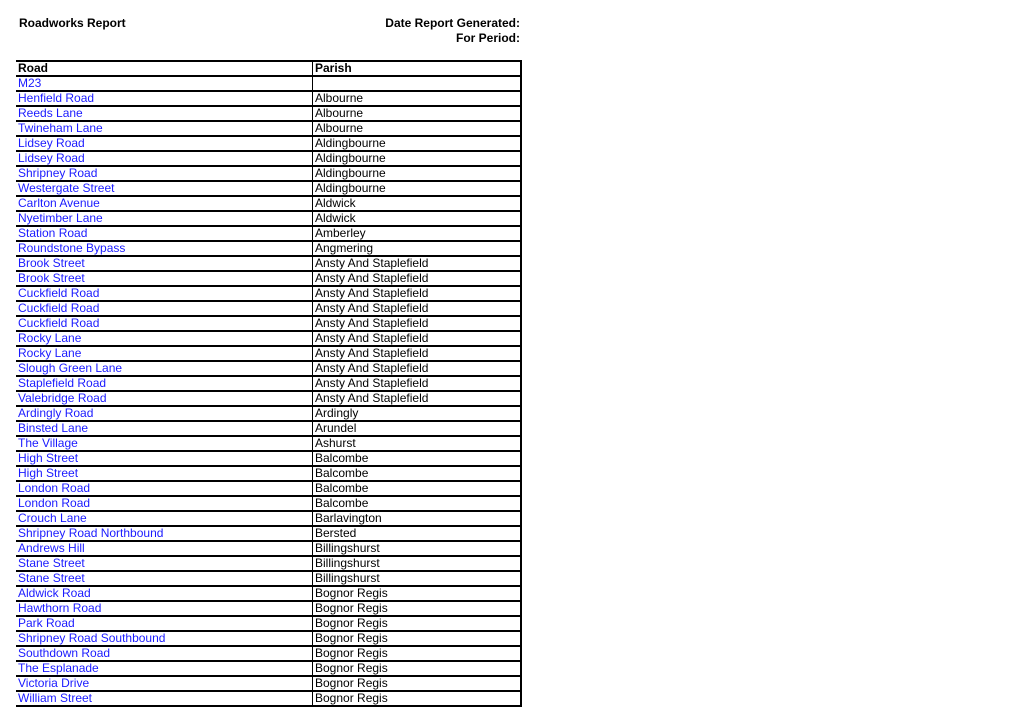  Describe the element at coordinates (58, 668) in the screenshot. I see `road-link: The Esplanade` at that location.